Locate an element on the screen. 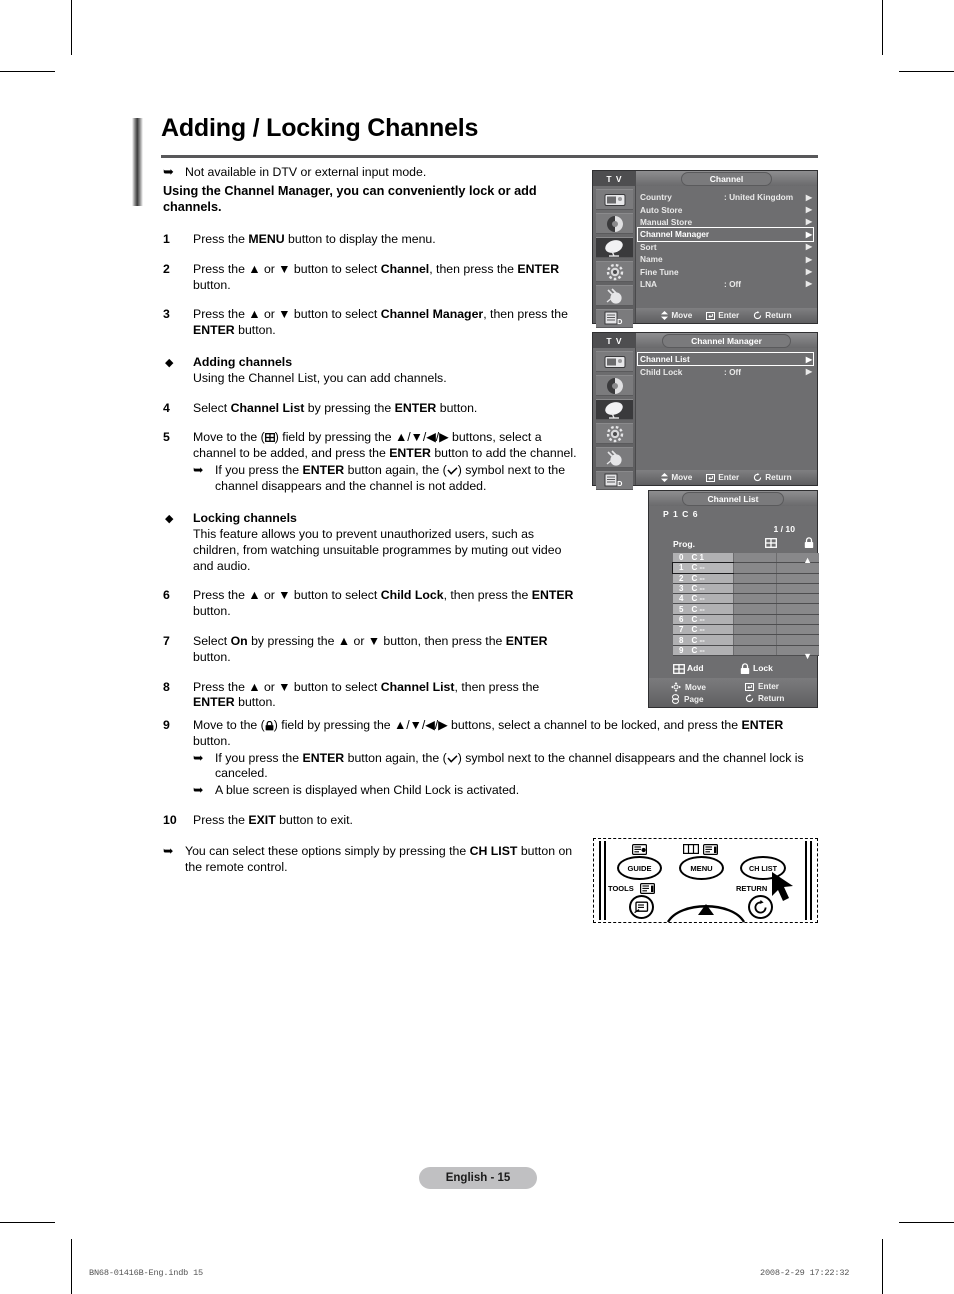 Image resolution: width=954 pixels, height=1294 pixels. osd-device-label: T V is located at coordinates (614, 178).